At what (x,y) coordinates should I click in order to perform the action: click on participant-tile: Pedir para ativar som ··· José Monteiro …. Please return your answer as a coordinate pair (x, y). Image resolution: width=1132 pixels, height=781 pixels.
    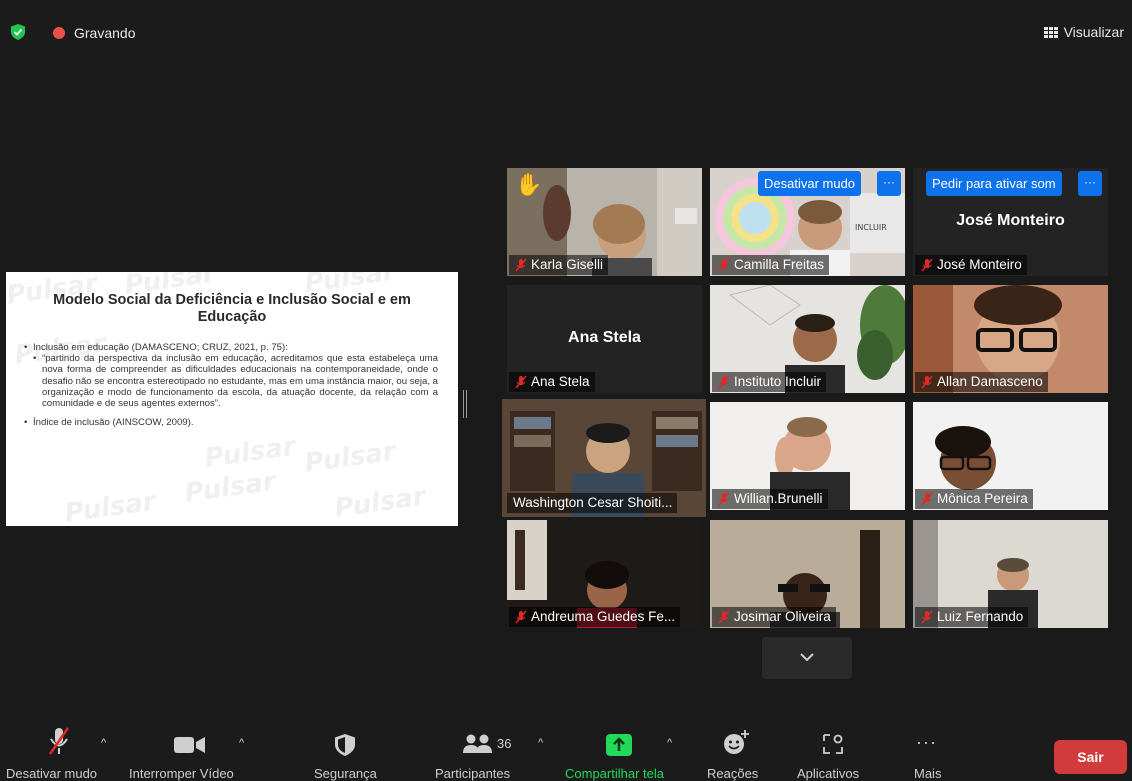
    Looking at the image, I should click on (1010, 222).